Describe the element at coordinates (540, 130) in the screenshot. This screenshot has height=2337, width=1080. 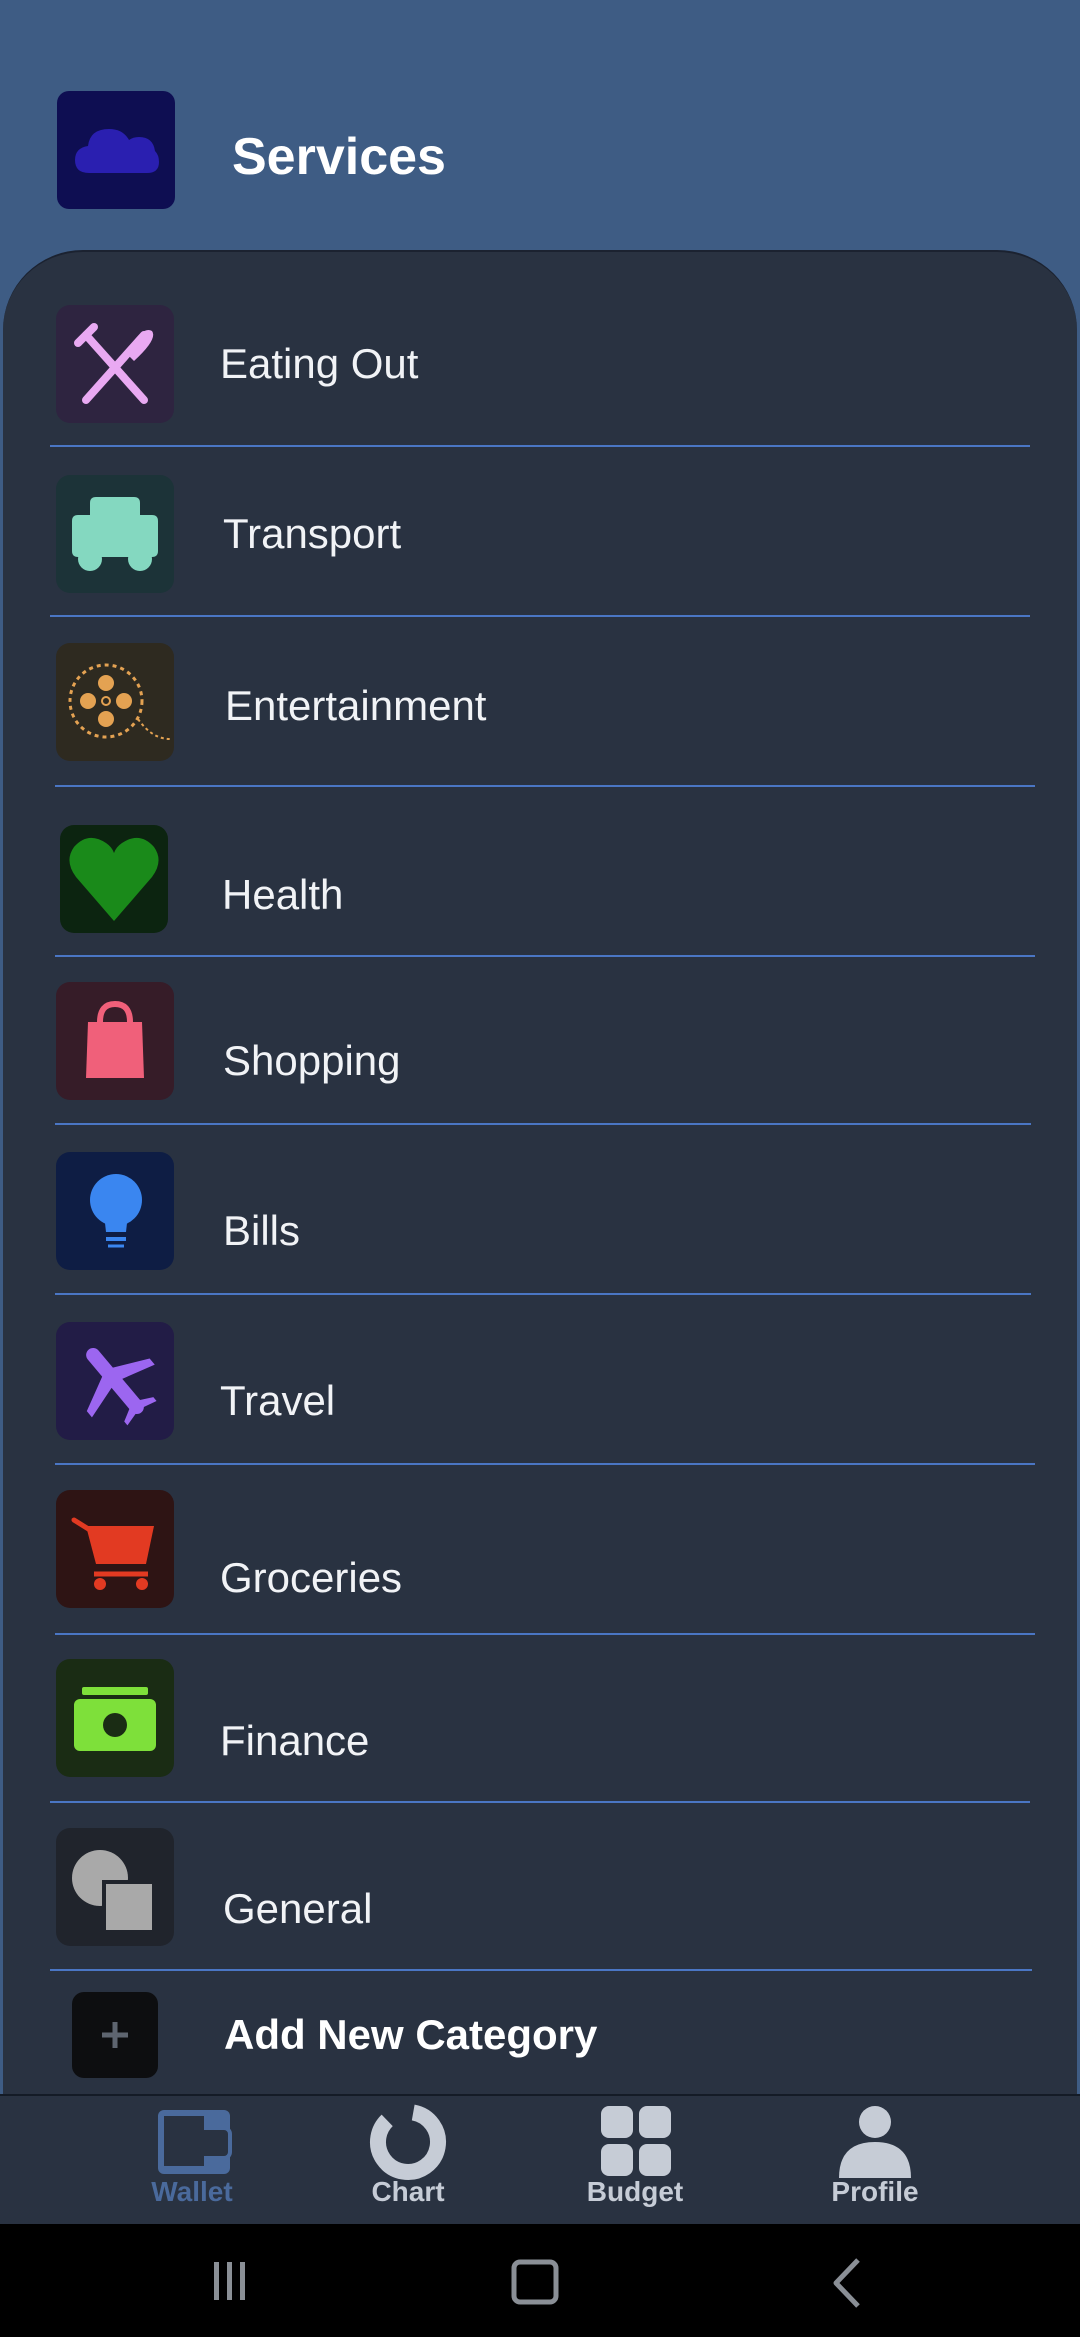
I see `header: Services` at that location.